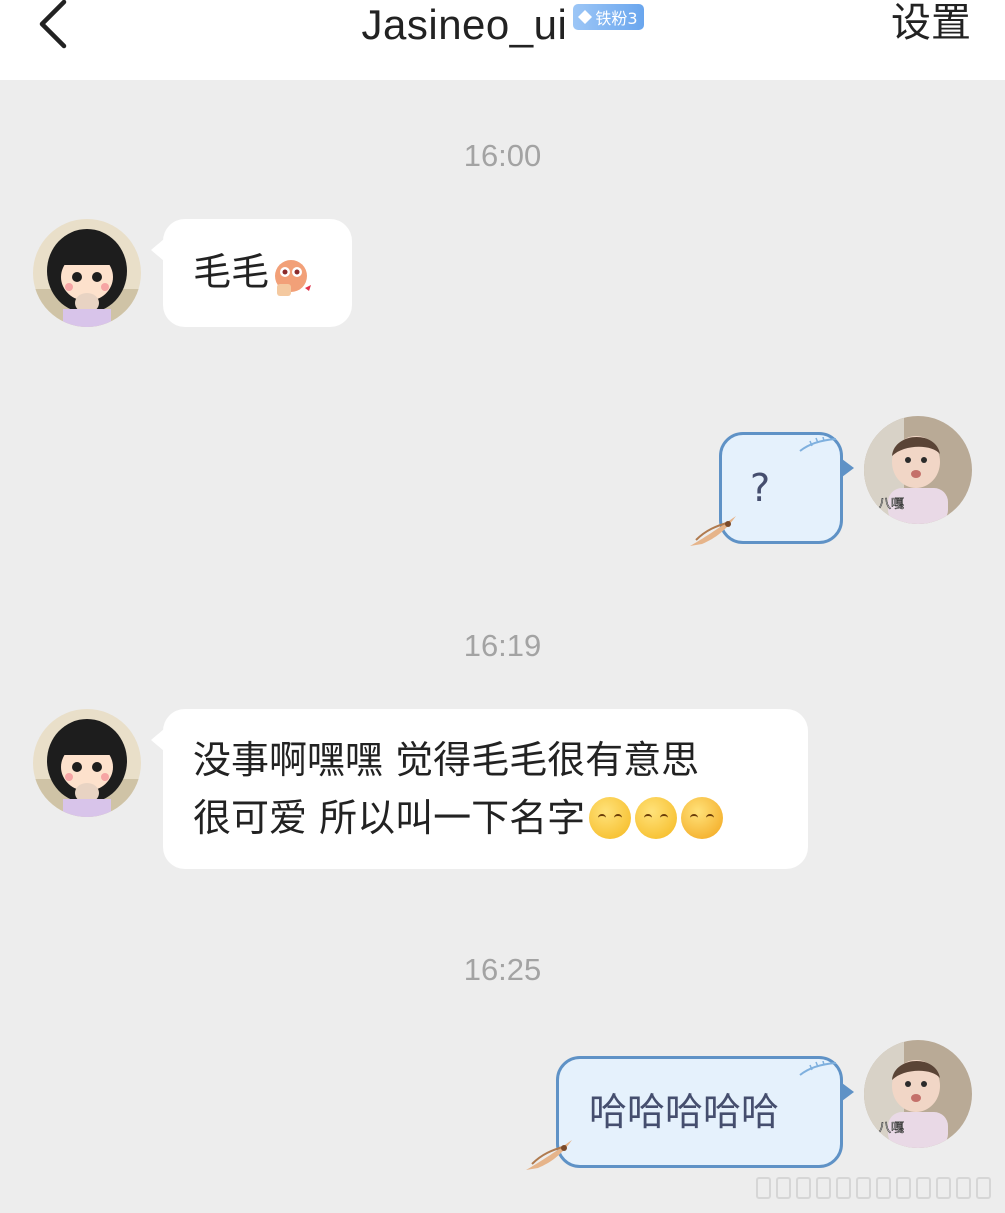 The image size is (1005, 1213). Describe the element at coordinates (760, 488) in the screenshot. I see `message-text: ?` at that location.